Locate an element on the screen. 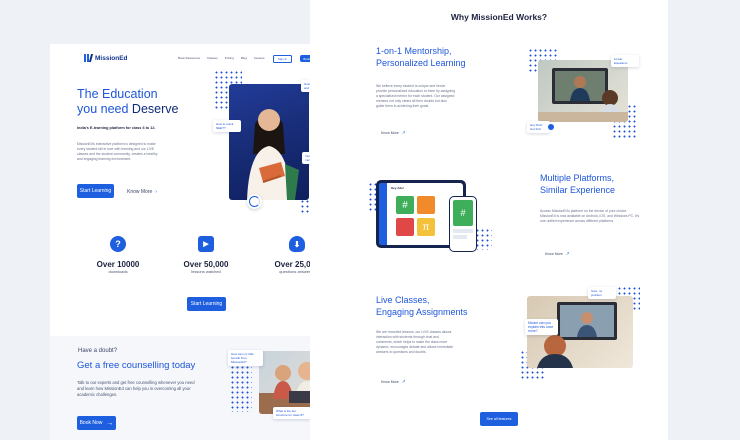 Image resolution: width=740 pixels, height=440 pixels. stat-lessons-value: Over 50,000 is located at coordinates (206, 264).